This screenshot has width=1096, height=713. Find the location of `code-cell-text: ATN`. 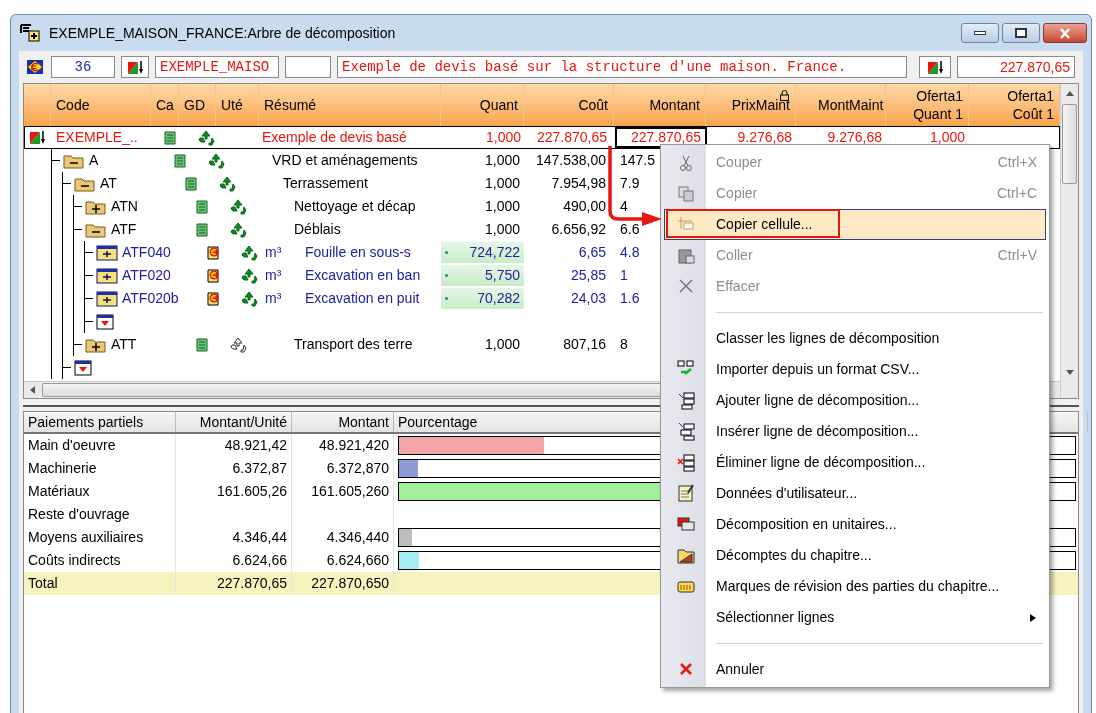

code-cell-text: ATN is located at coordinates (124, 206).